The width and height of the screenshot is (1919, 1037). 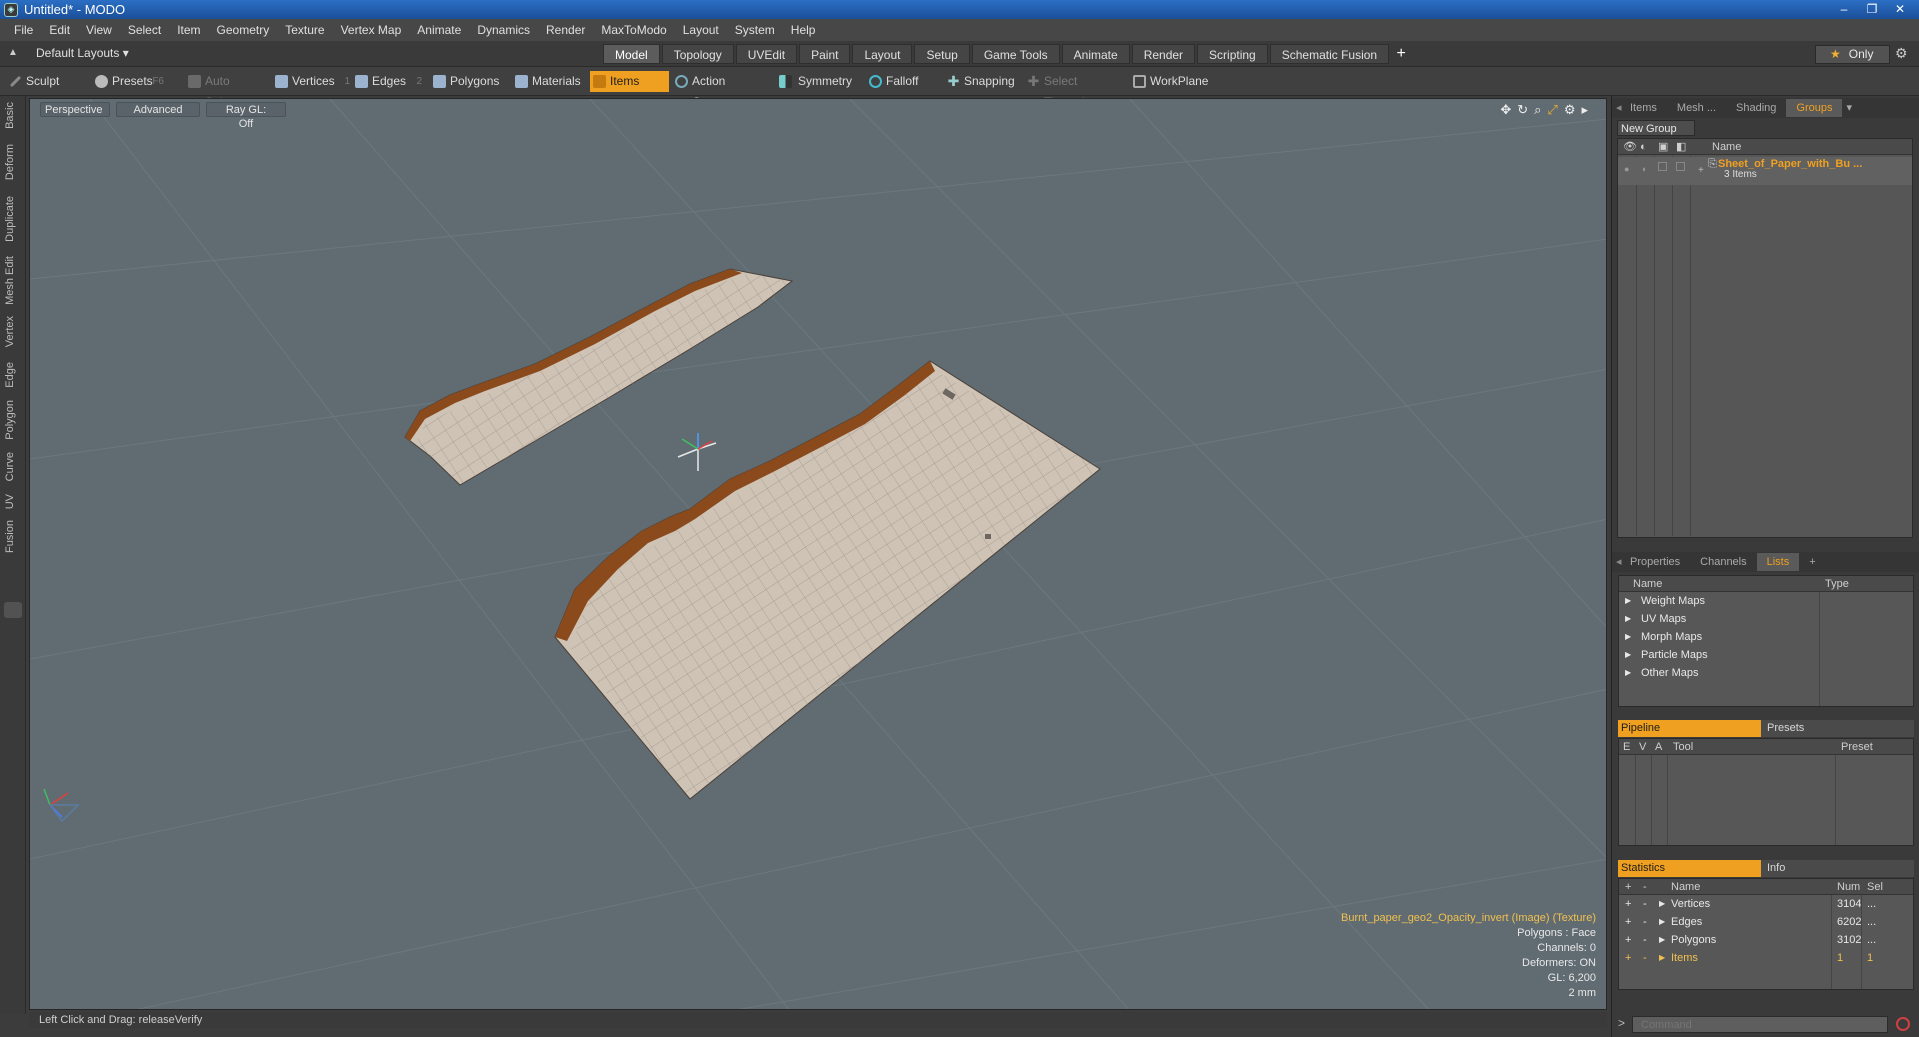 I want to click on pan-icon: ✥, so click(x=1505, y=110).